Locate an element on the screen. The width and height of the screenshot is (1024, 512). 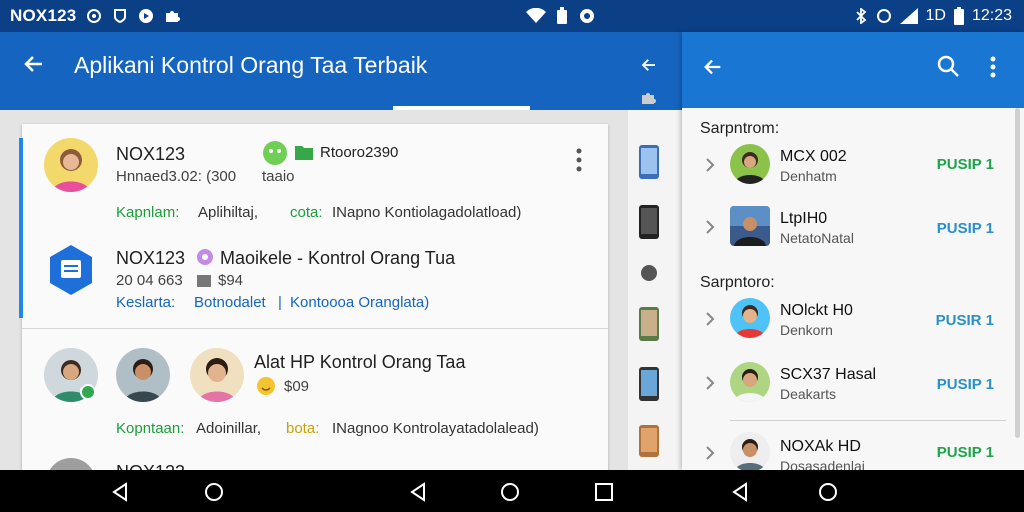
section-header-1: Sarpntrom: is located at coordinates (740, 128).